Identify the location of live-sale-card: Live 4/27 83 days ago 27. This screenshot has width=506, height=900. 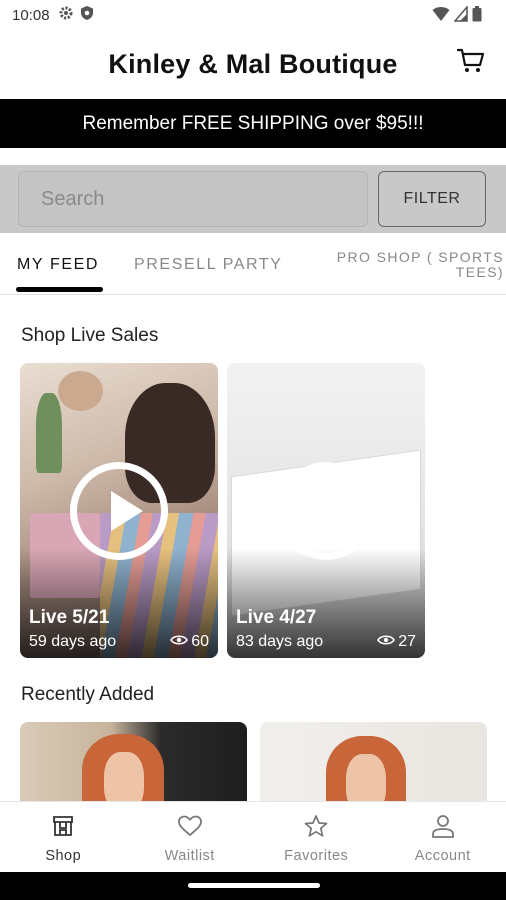
(326, 510).